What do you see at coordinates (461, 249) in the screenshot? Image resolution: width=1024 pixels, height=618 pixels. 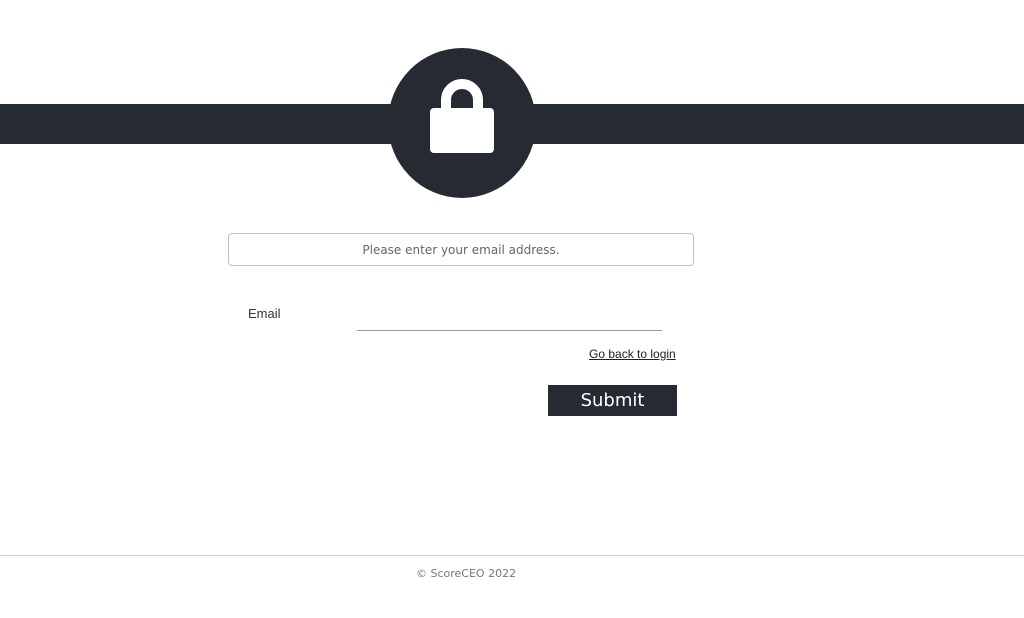 I see `instruction-message: Please enter your email address.` at bounding box center [461, 249].